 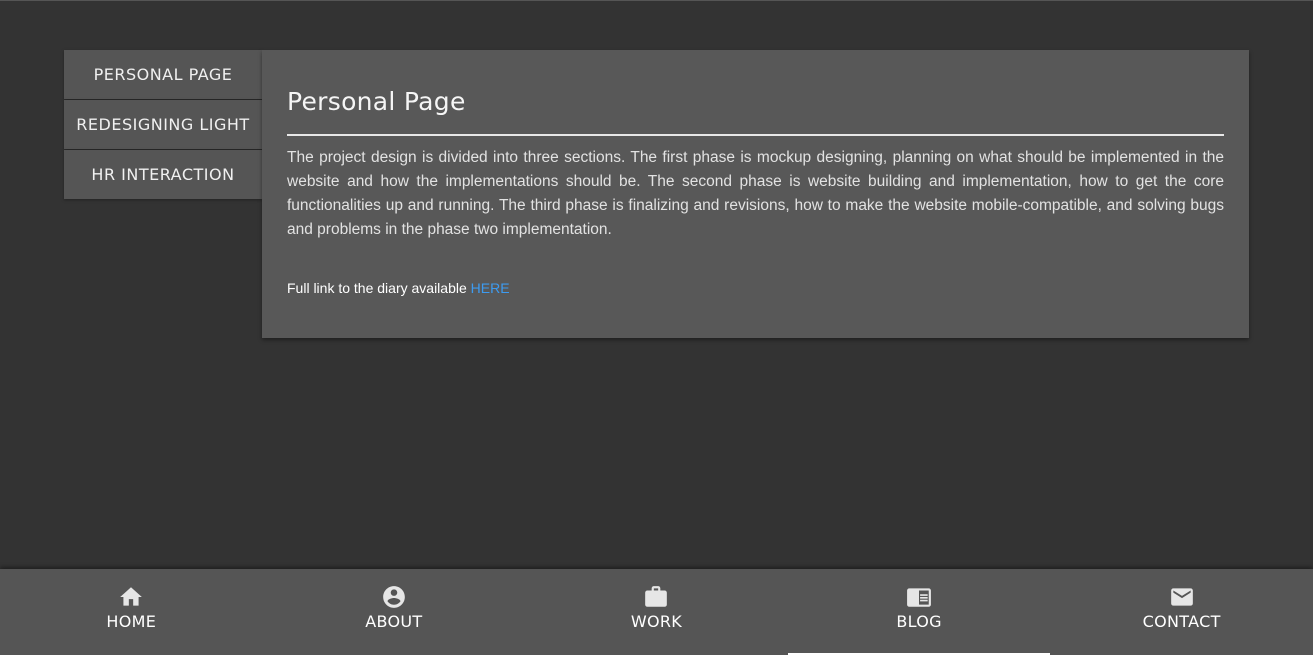 What do you see at coordinates (919, 621) in the screenshot?
I see `nav-blog-label: BLOG` at bounding box center [919, 621].